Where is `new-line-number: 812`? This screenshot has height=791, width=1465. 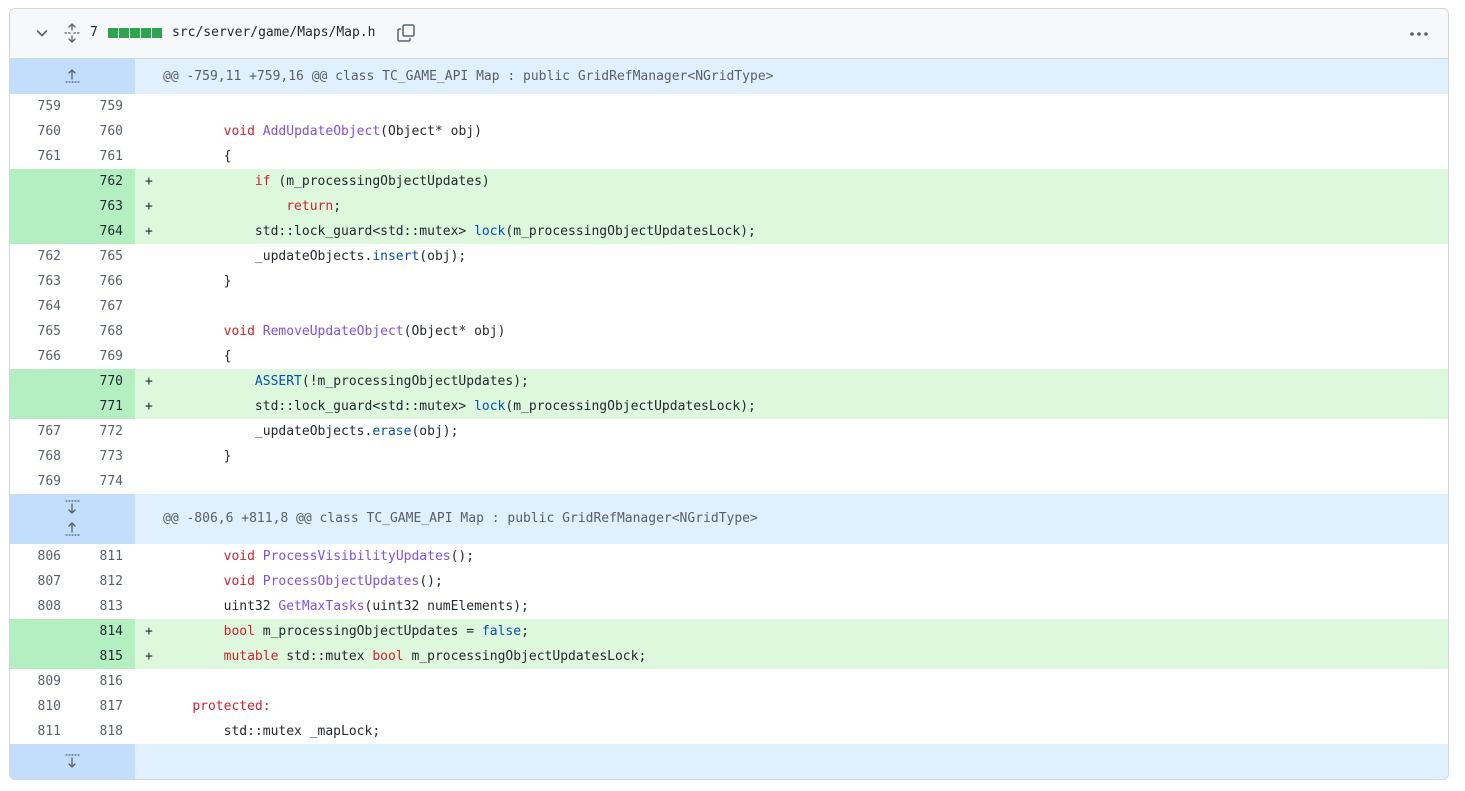 new-line-number: 812 is located at coordinates (104, 581).